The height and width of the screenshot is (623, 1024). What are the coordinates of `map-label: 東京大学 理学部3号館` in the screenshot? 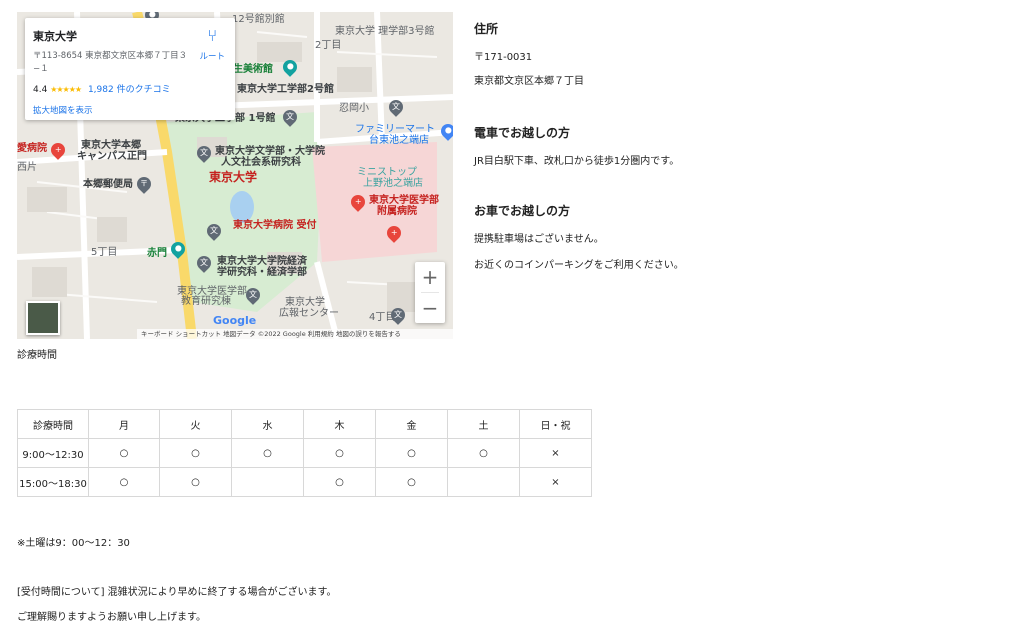 It's located at (385, 31).